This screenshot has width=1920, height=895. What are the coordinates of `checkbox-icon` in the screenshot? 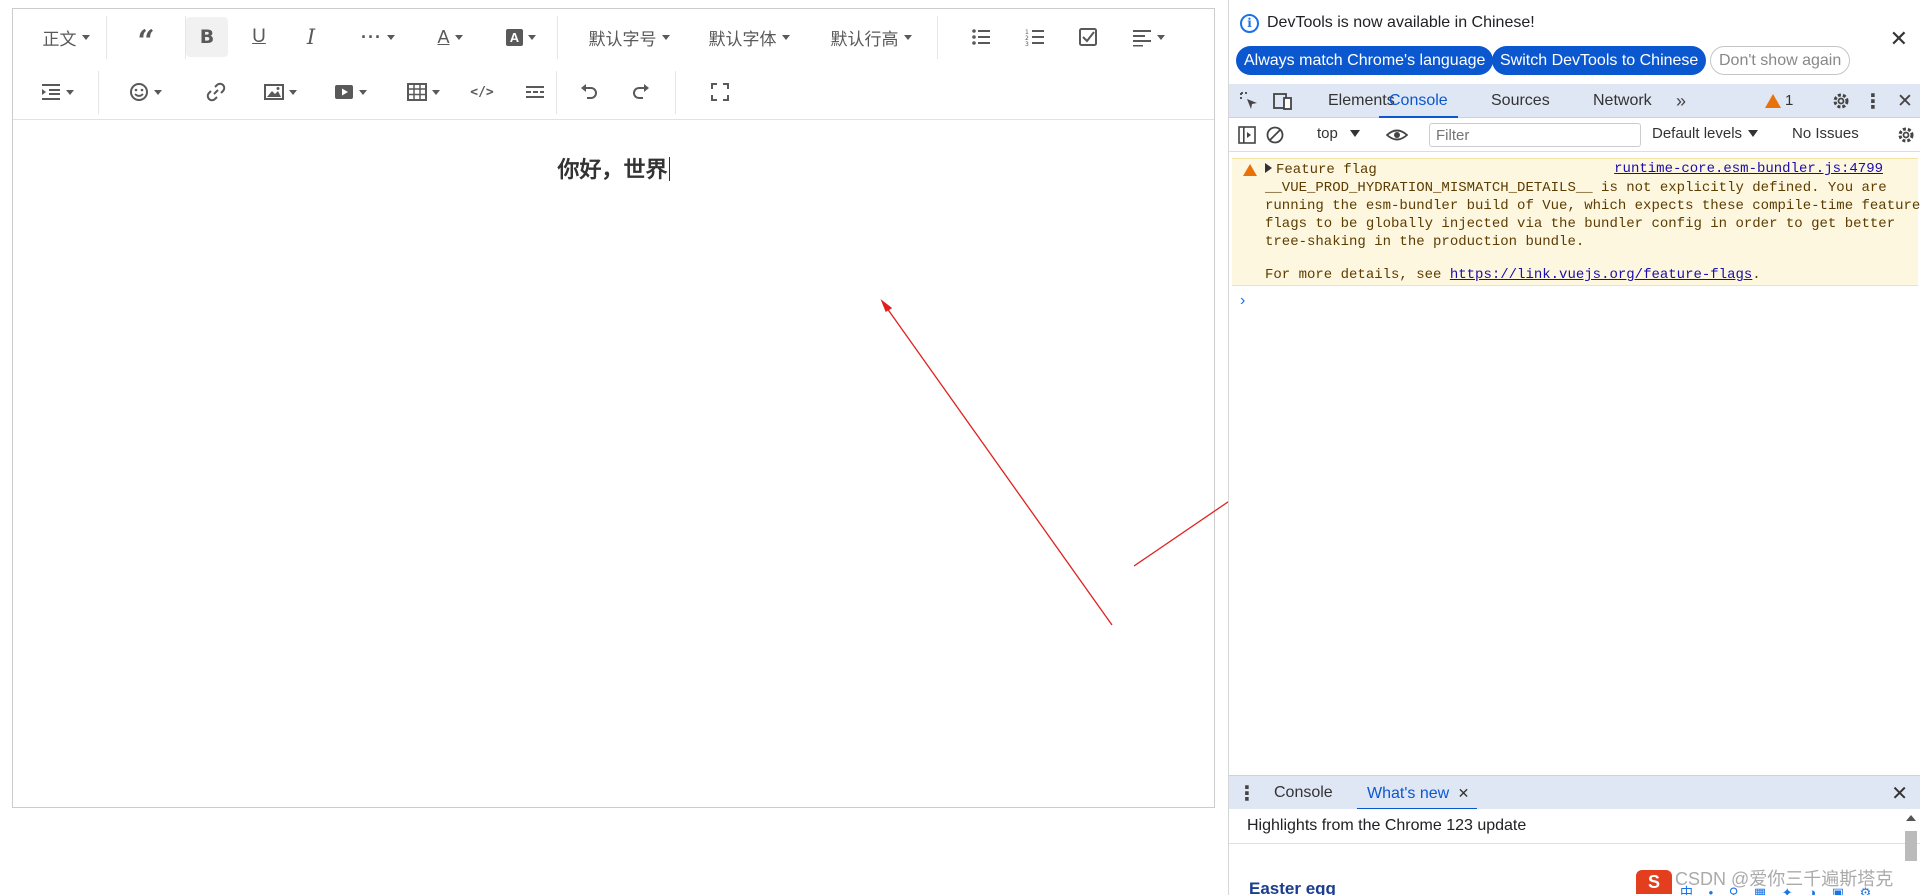 It's located at (1088, 37).